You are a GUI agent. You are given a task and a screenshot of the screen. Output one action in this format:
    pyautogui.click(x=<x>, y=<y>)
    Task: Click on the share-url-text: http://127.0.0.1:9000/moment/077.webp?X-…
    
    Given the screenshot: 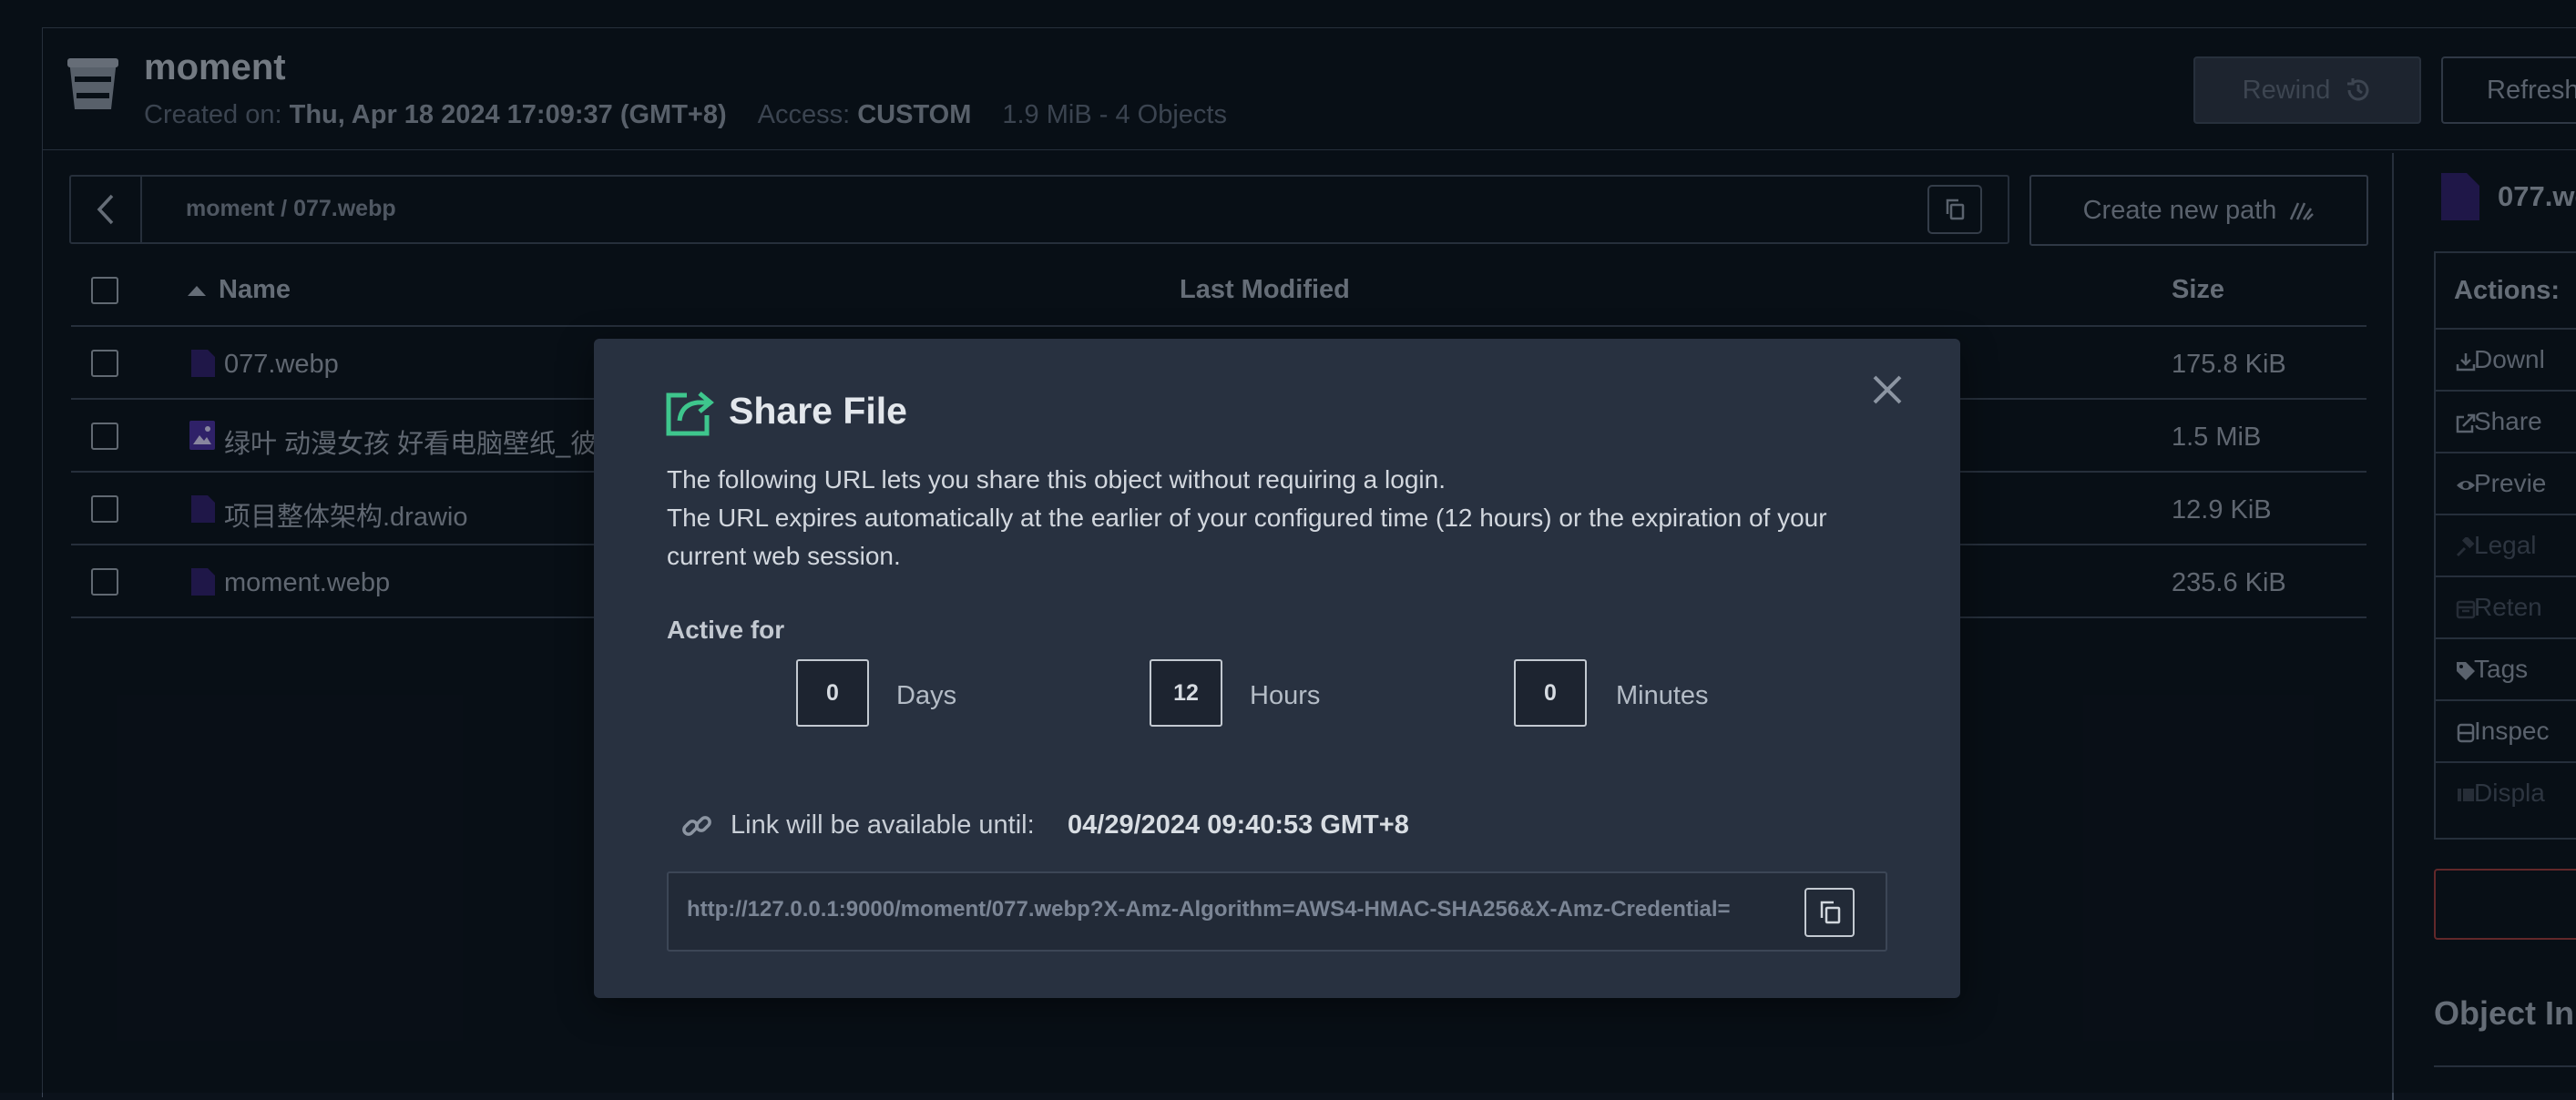 What is the action you would take?
    pyautogui.click(x=1243, y=909)
    